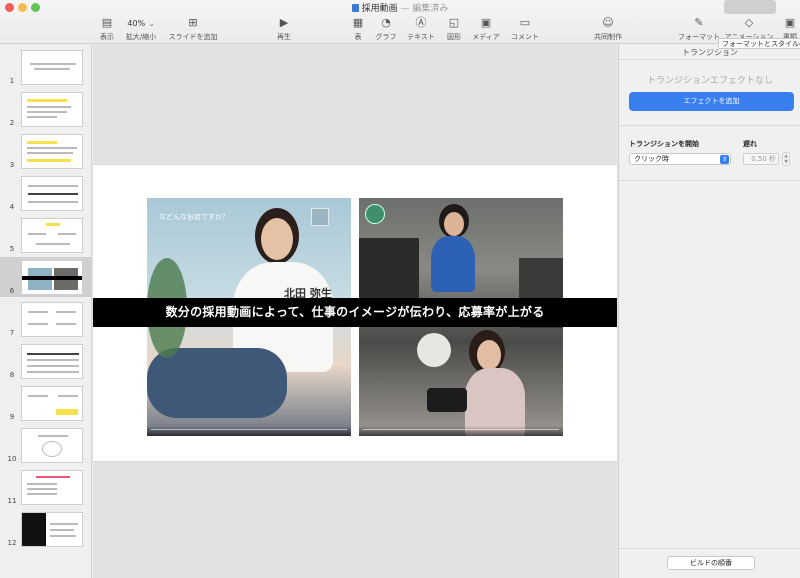 The width and height of the screenshot is (800, 578). What do you see at coordinates (699, 22) in the screenshot?
I see `paintbrush-icon: ✎` at bounding box center [699, 22].